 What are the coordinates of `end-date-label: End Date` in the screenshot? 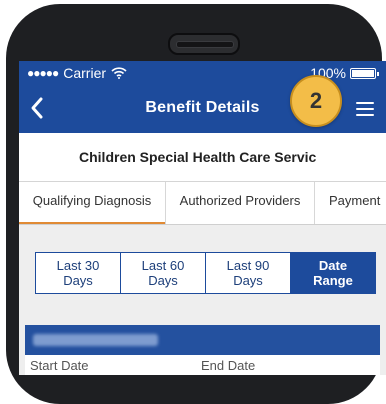 It's located at (228, 365).